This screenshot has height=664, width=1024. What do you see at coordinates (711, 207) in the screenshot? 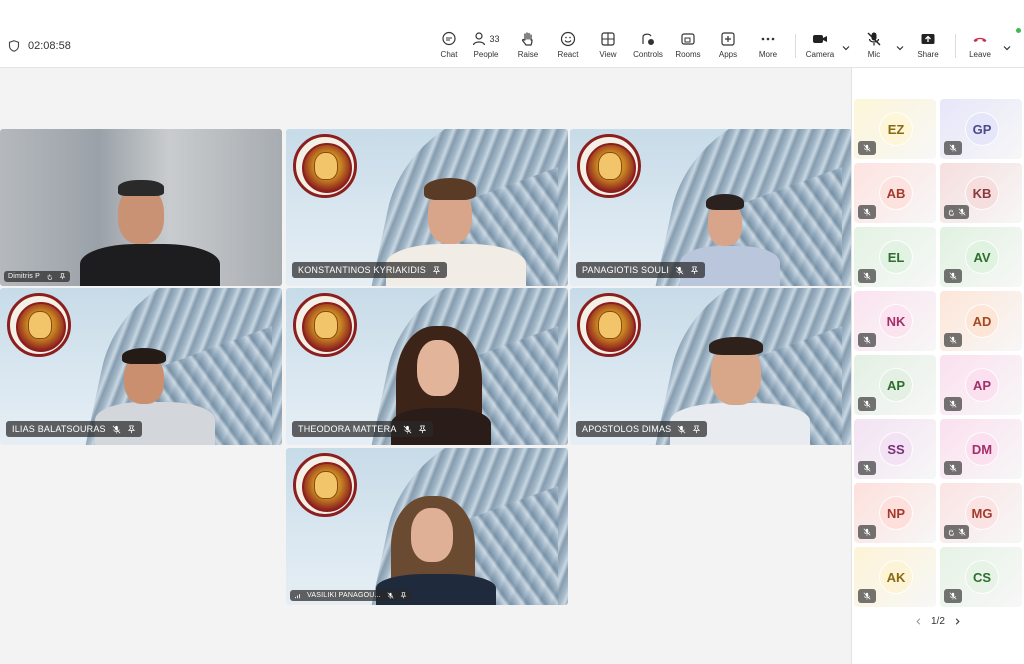
I see `video-tile: PANAGIOTIS SOULI` at bounding box center [711, 207].